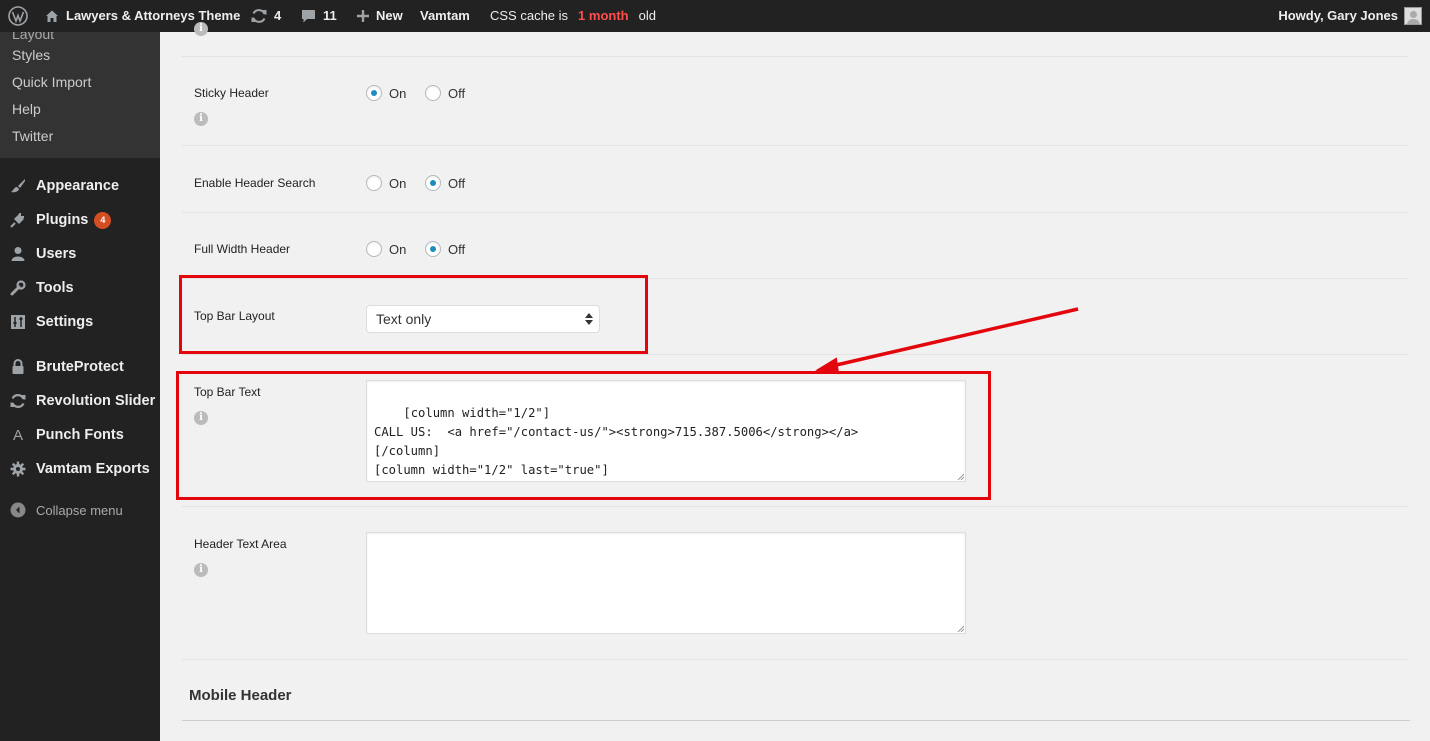 The height and width of the screenshot is (741, 1430). I want to click on sidebar-item-label: Appearance, so click(78, 186).